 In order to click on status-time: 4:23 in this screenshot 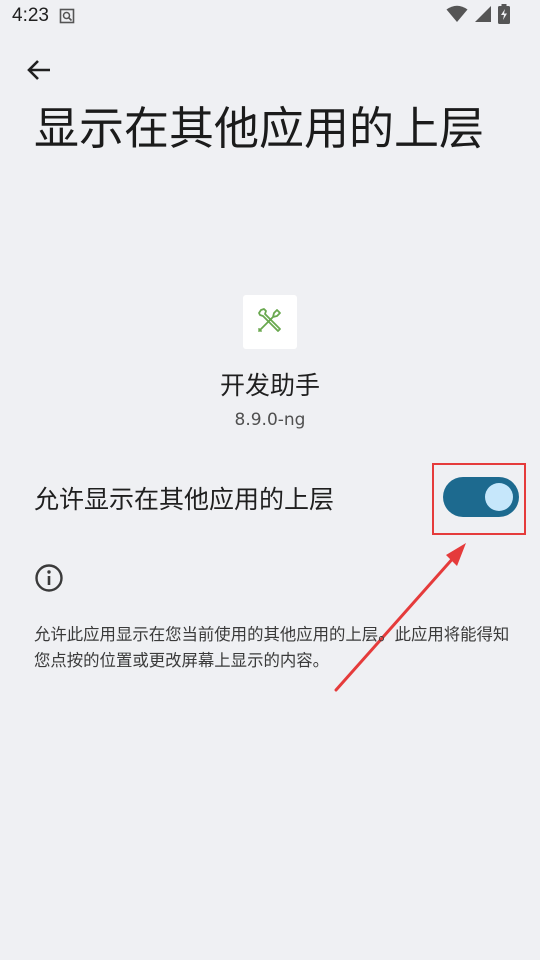, I will do `click(30, 15)`.